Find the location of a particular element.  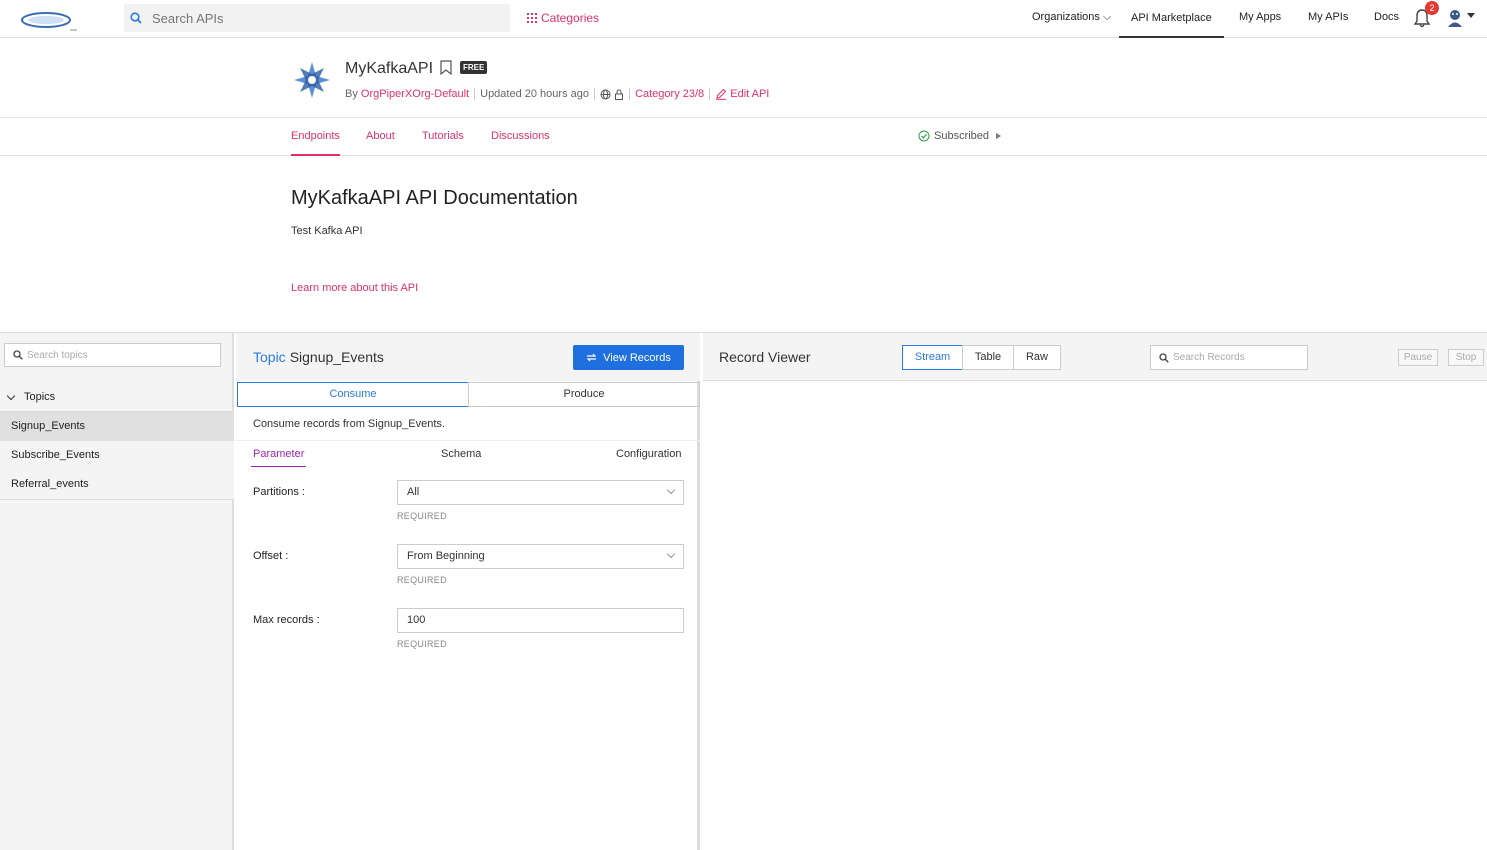

globe-icon is located at coordinates (605, 94).